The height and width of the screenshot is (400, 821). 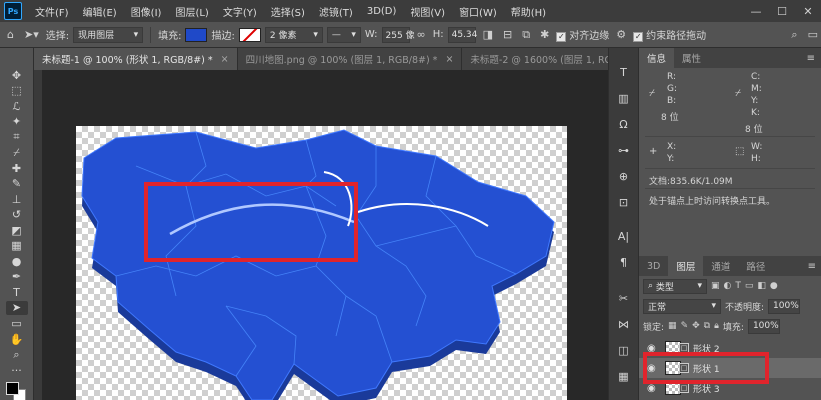 What do you see at coordinates (749, 286) in the screenshot?
I see `filter-shape-icon: ▭` at bounding box center [749, 286].